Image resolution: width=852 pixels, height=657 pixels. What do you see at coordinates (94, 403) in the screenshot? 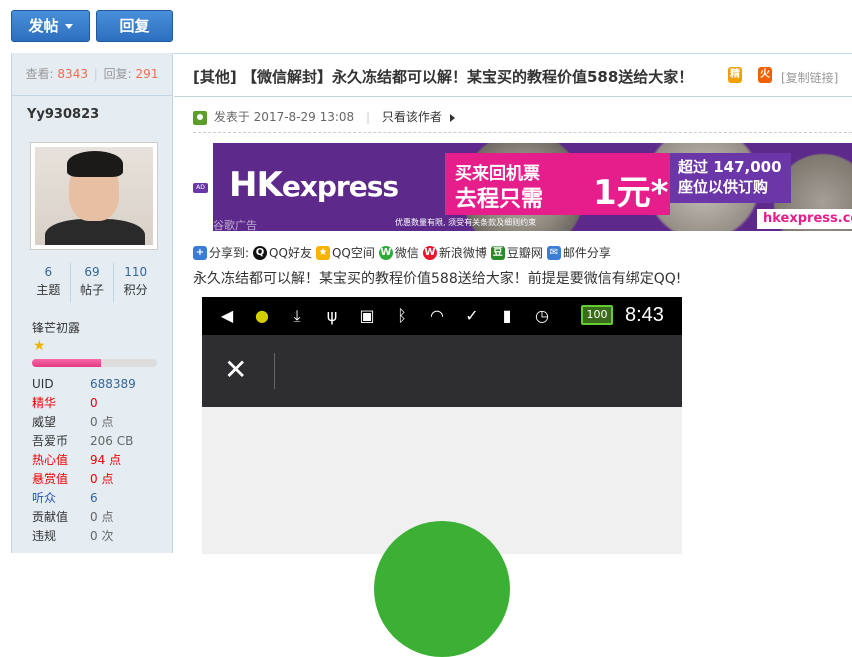
I see `info-value: 0` at bounding box center [94, 403].